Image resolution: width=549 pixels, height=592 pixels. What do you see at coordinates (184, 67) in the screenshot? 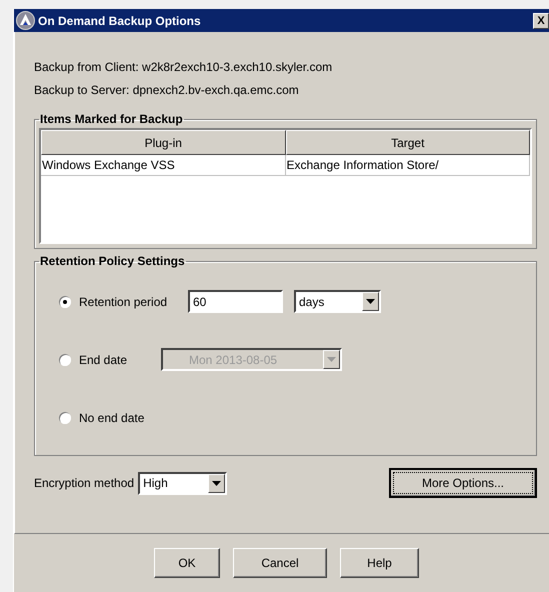
I see `info-text: Backup from Client: w2k8r2exch10-3.exch10.skyler.com` at bounding box center [184, 67].